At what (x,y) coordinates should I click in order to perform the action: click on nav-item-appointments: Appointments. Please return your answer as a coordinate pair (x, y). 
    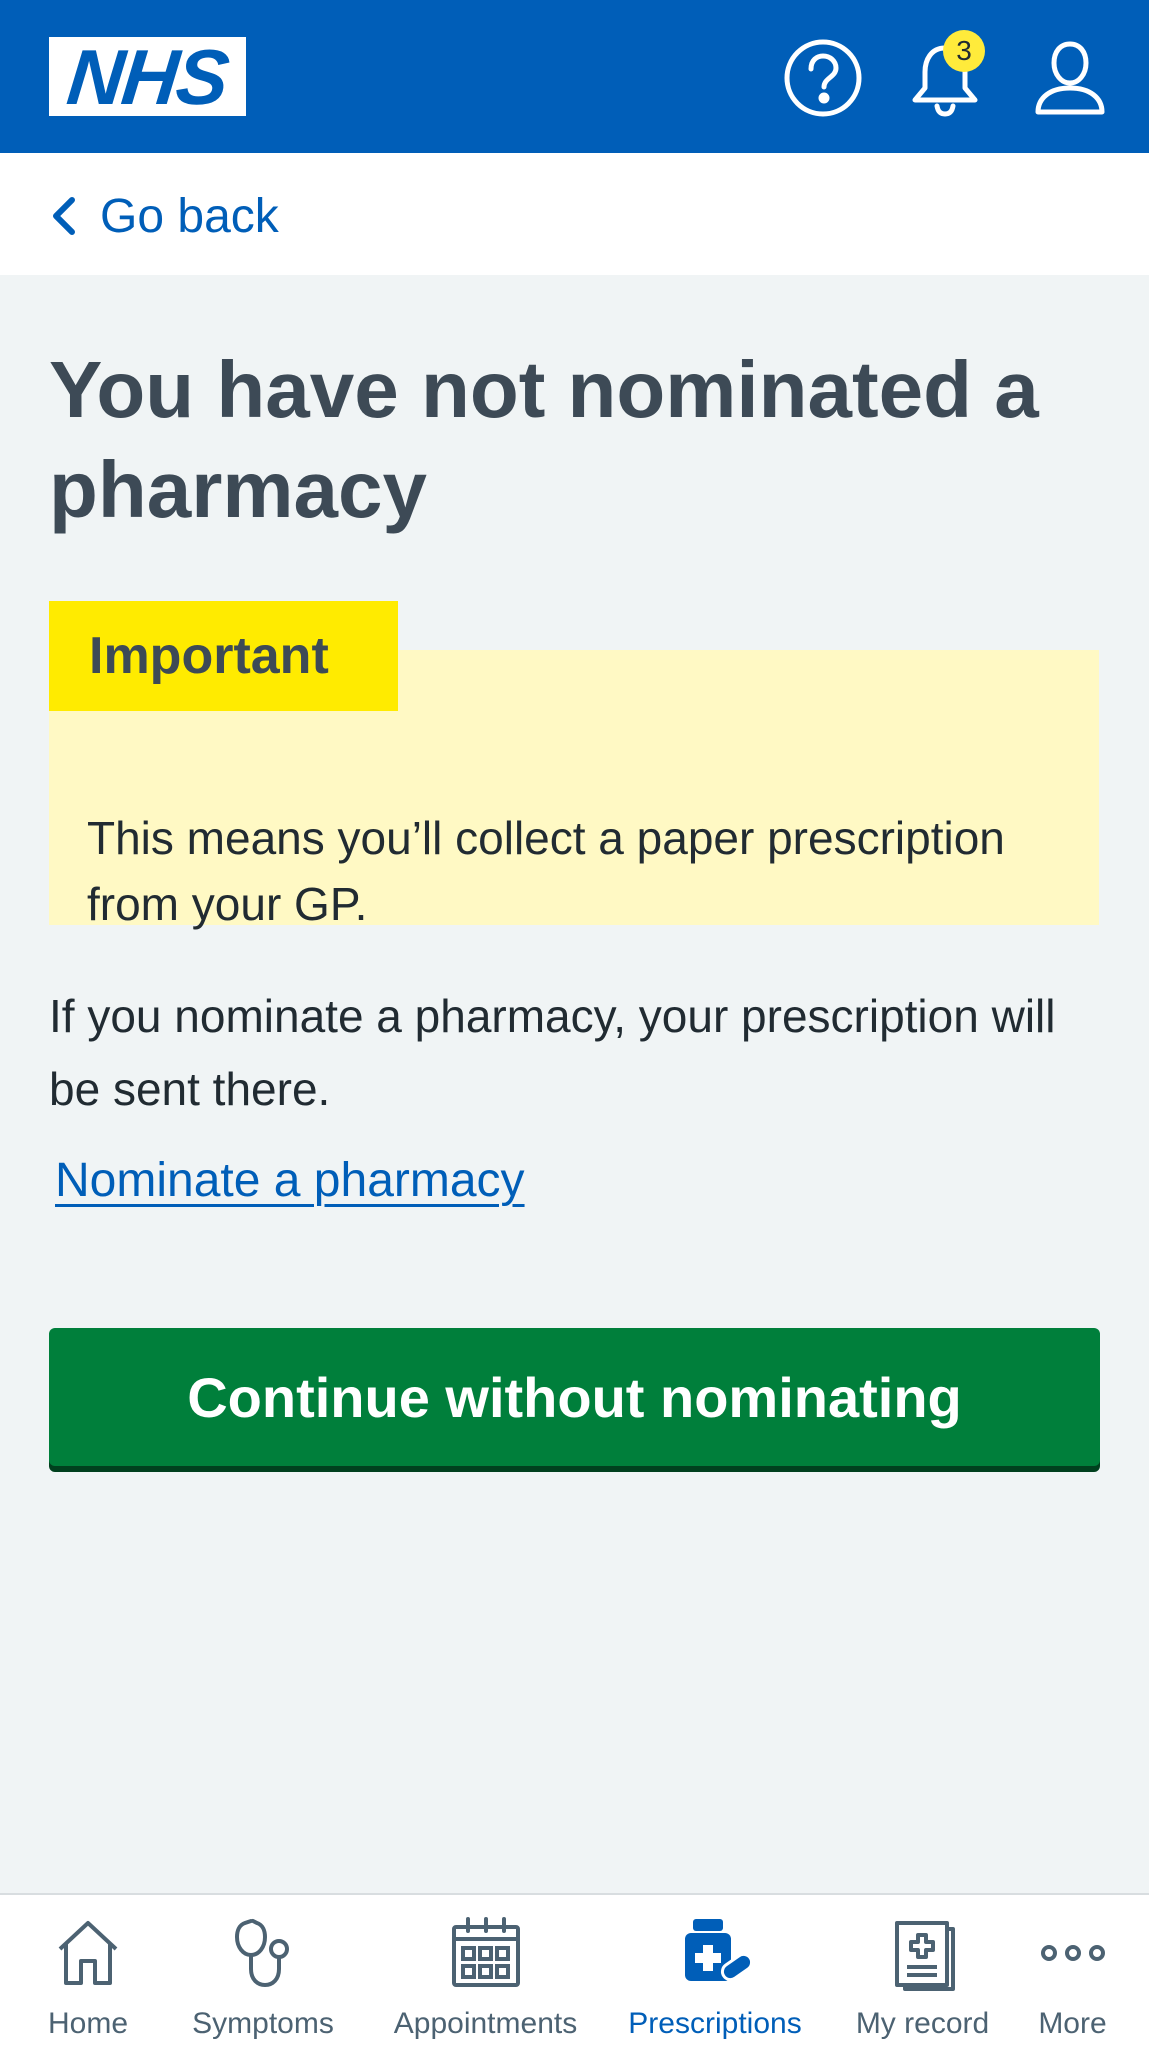
    Looking at the image, I should click on (485, 1972).